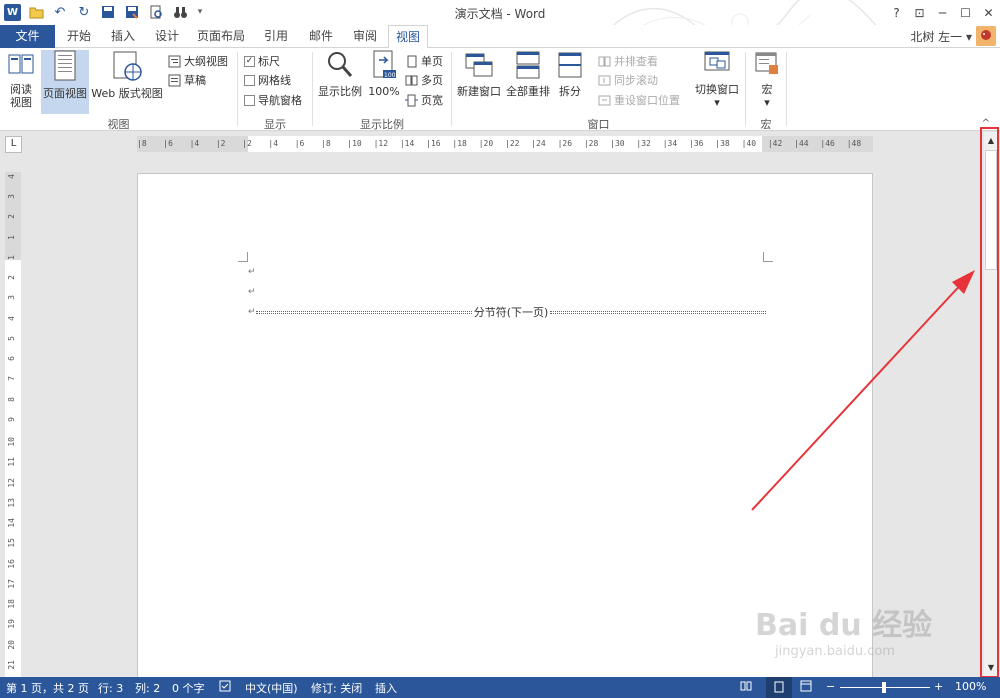  Describe the element at coordinates (479, 81) in the screenshot. I see `new-window-button: 新建窗口` at that location.